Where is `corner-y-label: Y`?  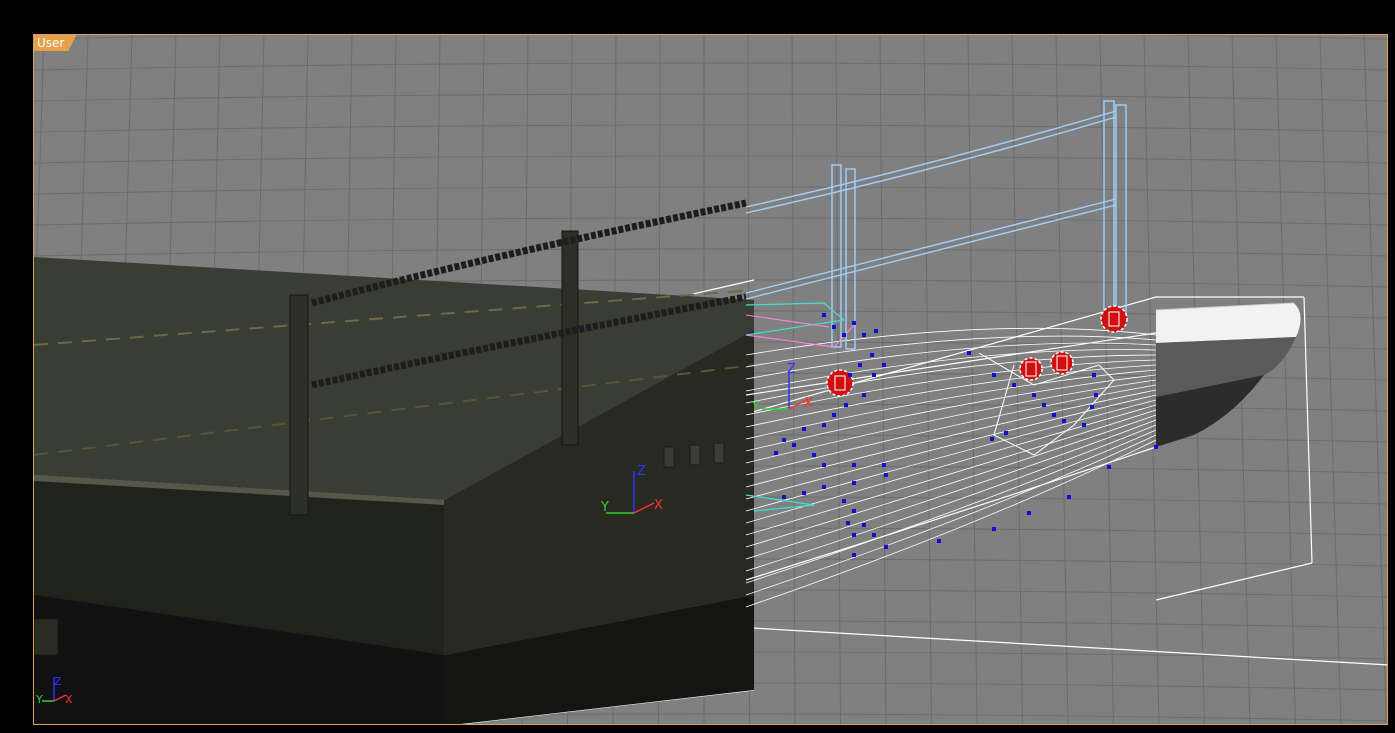 corner-y-label: Y is located at coordinates (39, 699).